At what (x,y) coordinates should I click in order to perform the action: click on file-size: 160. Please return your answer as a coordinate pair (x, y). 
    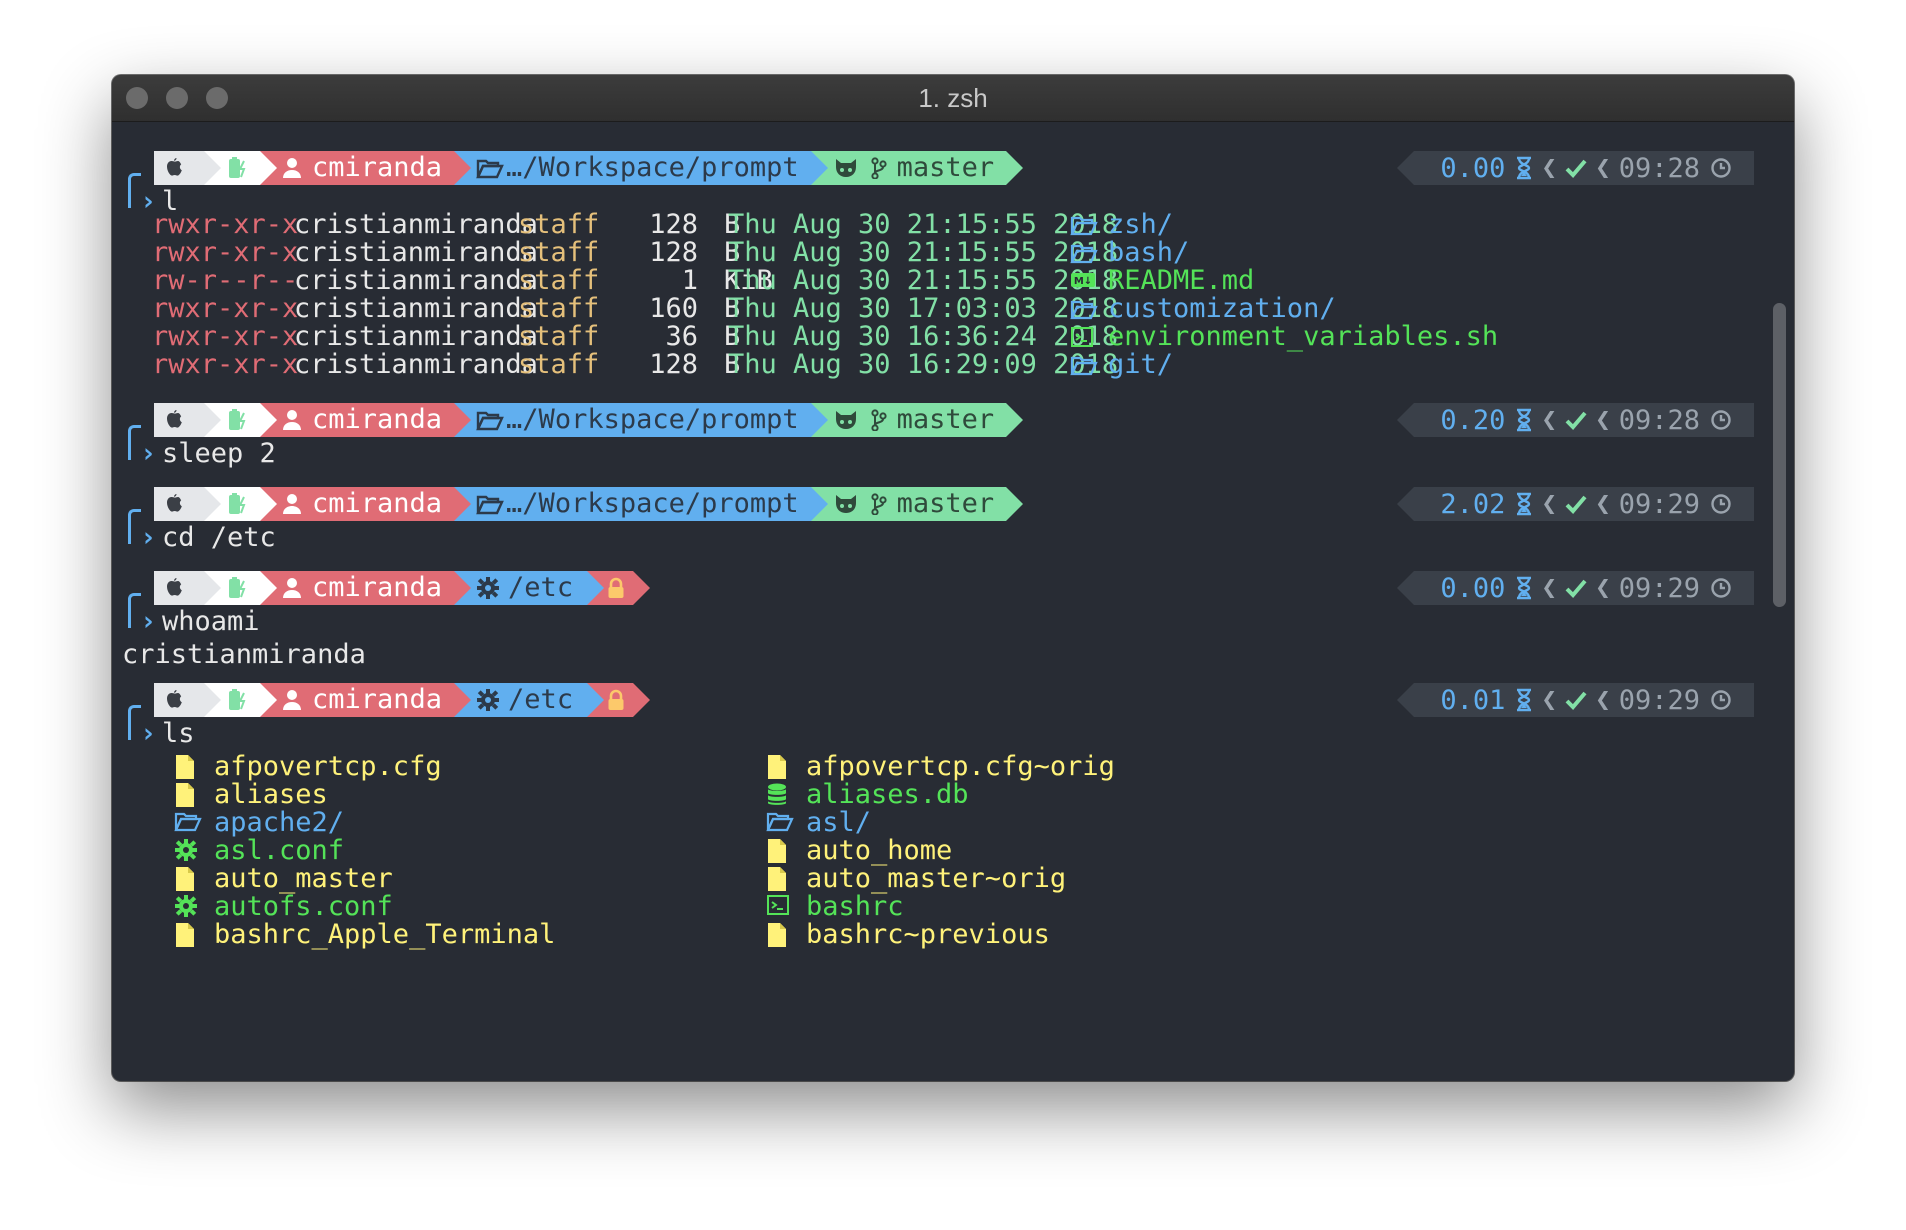
    Looking at the image, I should click on (673, 308).